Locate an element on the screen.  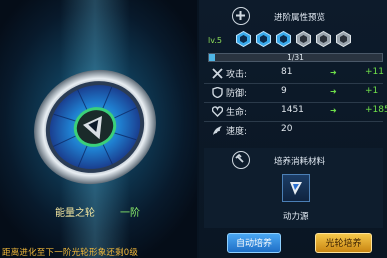
wheel-name: 能量之轮 is located at coordinates (75, 213).